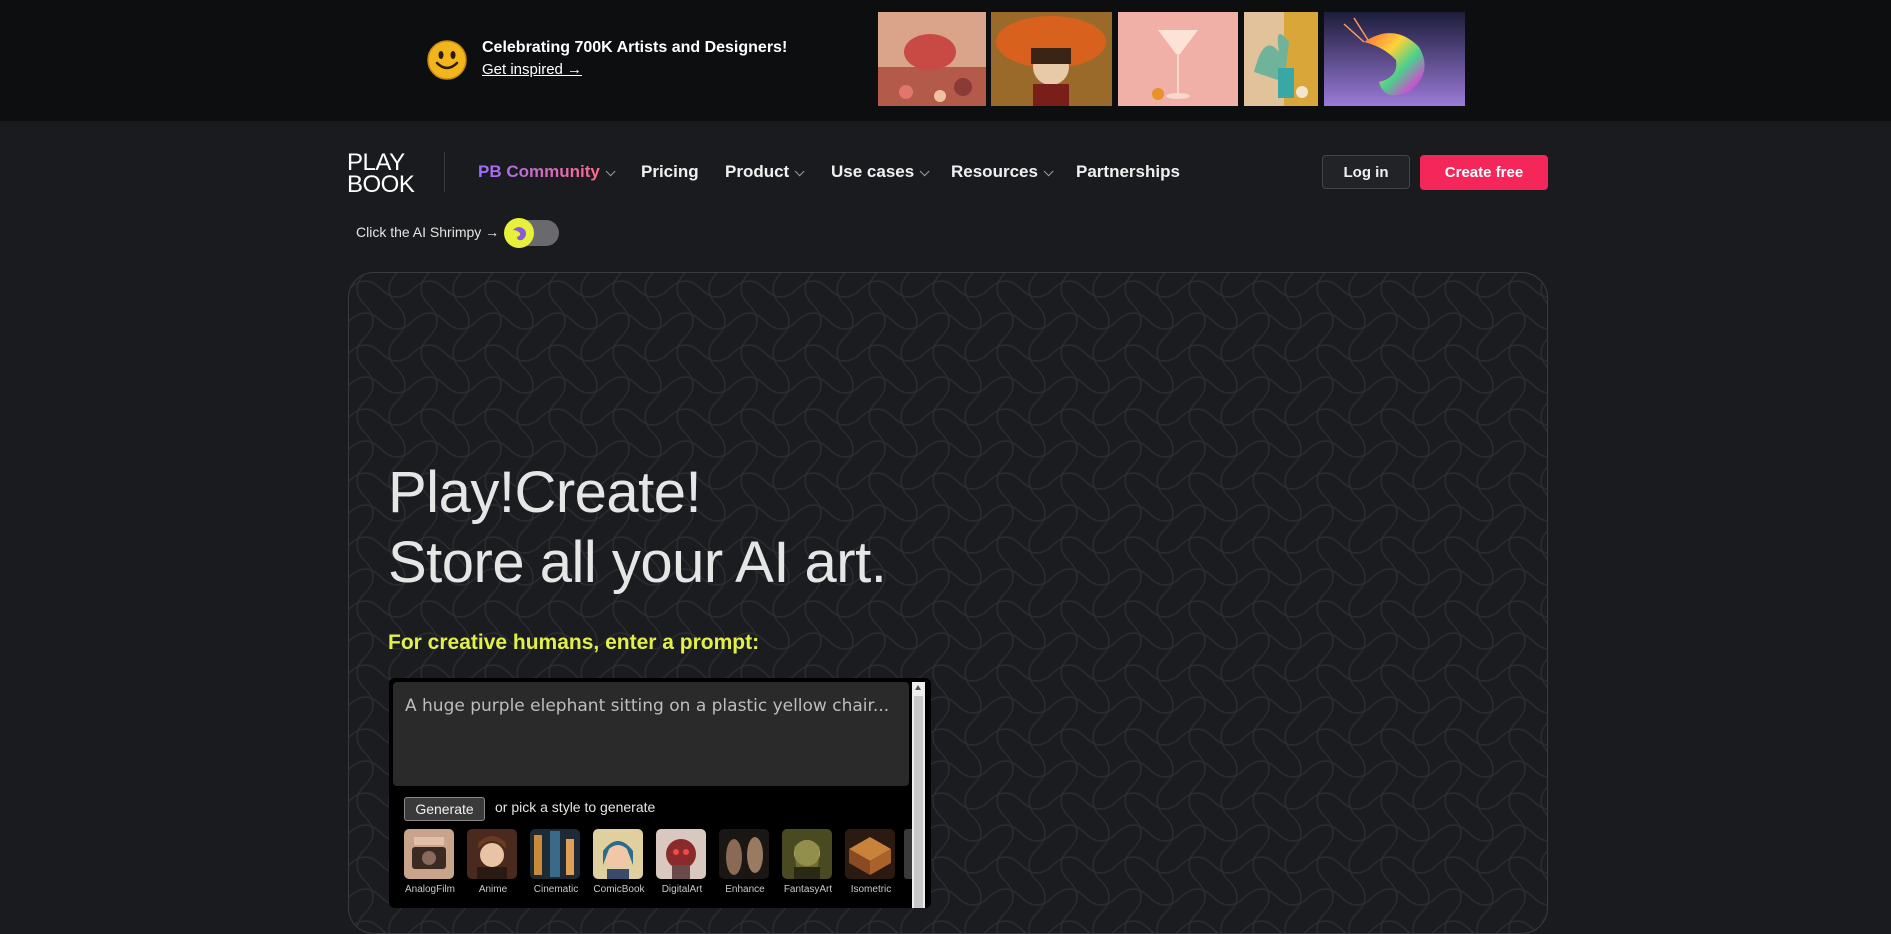  What do you see at coordinates (873, 171) in the screenshot?
I see `nav-label: Use cases` at bounding box center [873, 171].